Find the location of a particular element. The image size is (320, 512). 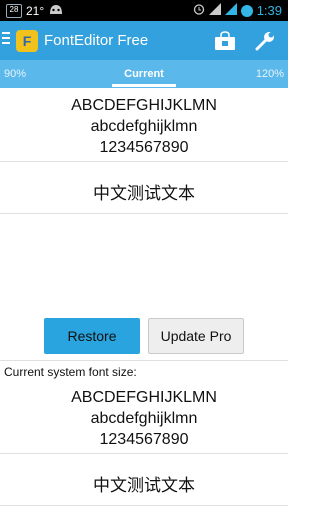

preview-uppercase: ABCDEFGHIJKLMN is located at coordinates (144, 105).